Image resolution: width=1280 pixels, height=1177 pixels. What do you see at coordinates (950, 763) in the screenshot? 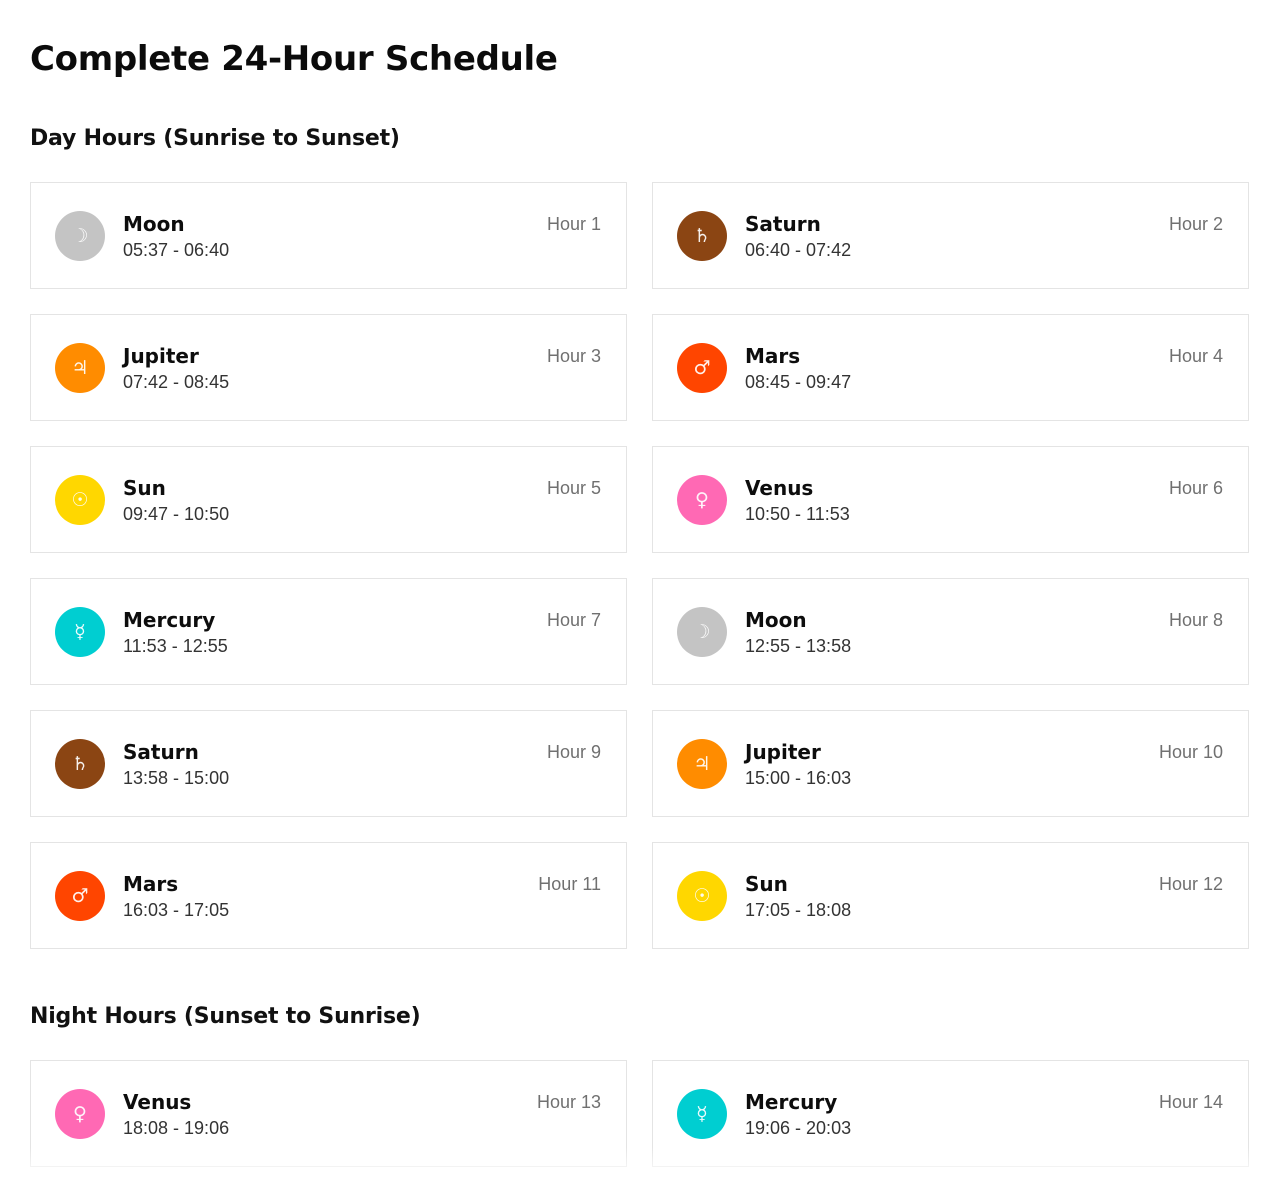
I see `planetary-hour-card: ♃ Jupiter 15:00 - 16:03 Hour 10` at bounding box center [950, 763].